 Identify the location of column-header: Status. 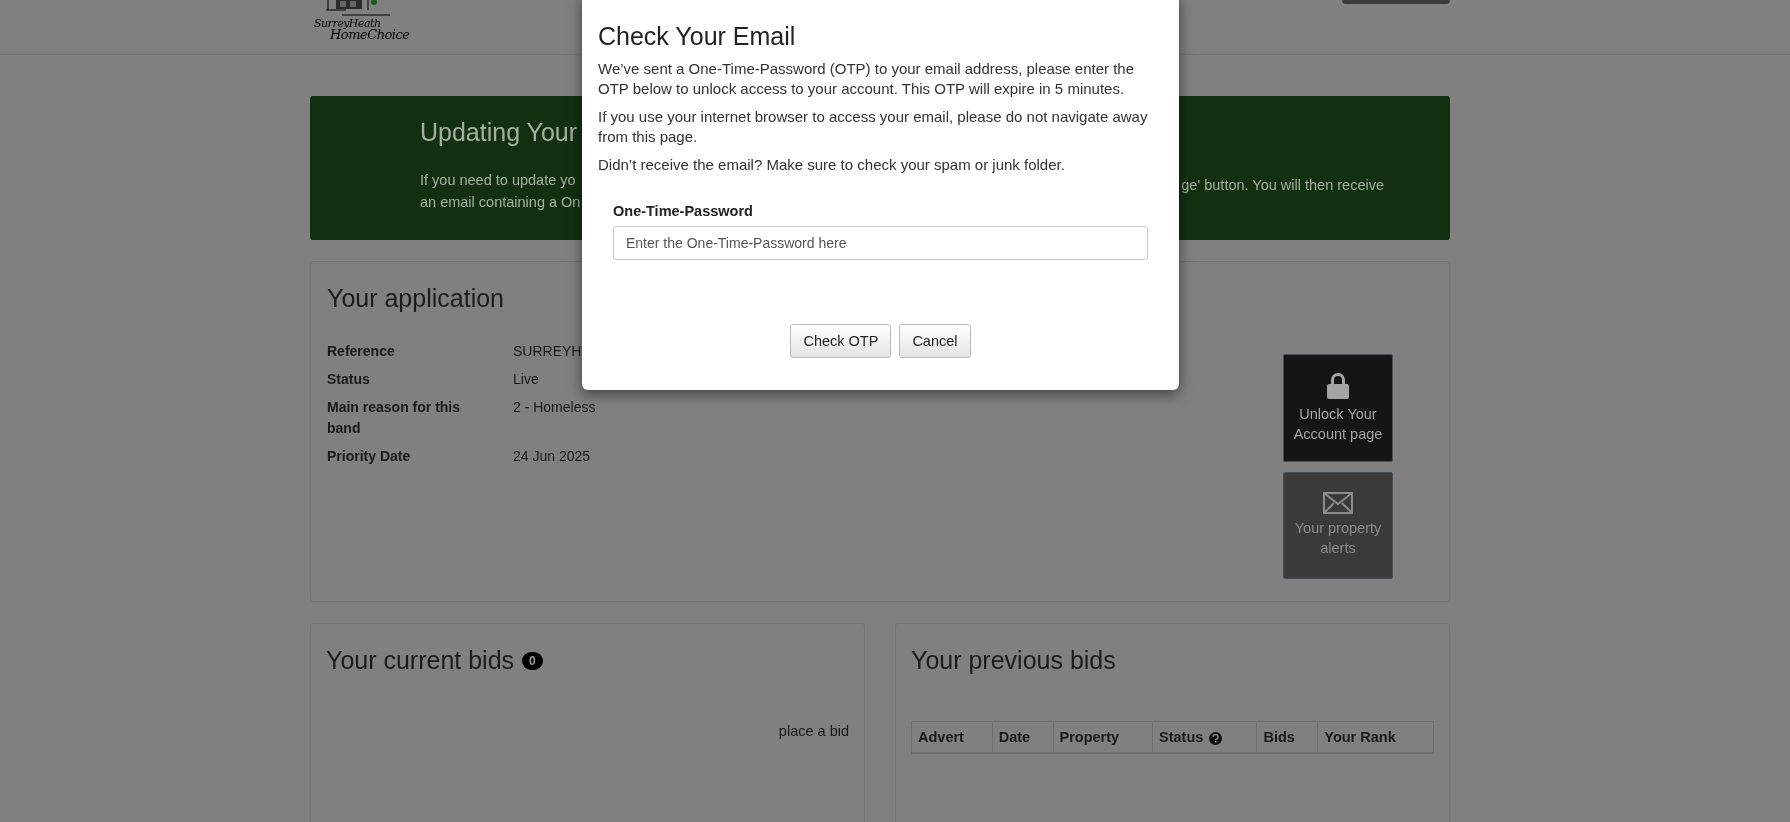
(1204, 737).